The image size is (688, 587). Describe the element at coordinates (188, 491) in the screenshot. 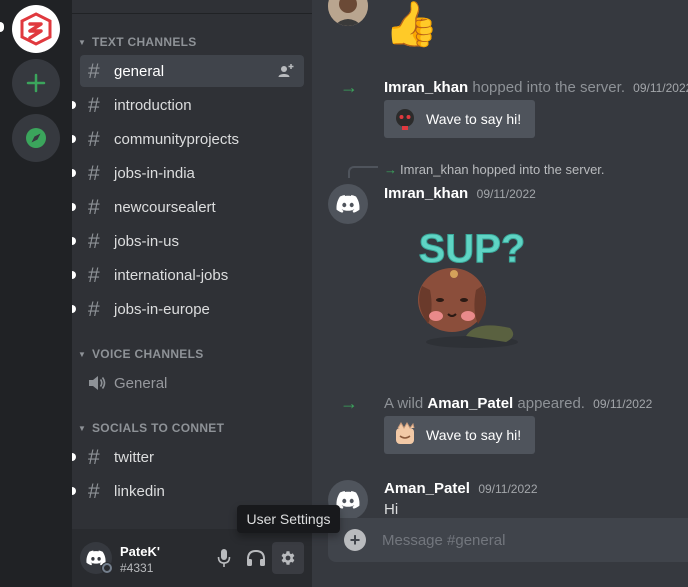

I see `channel-linkedin: # linkedin` at that location.